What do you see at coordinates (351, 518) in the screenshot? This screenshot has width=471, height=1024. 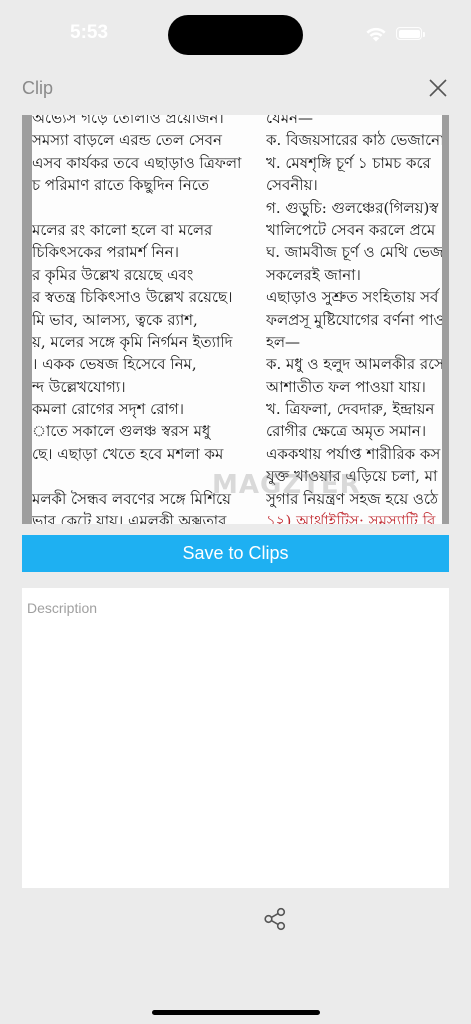 I see `clip-text-line: ১২) আর্থ্রাইটিস: সমস্যাটি বি` at bounding box center [351, 518].